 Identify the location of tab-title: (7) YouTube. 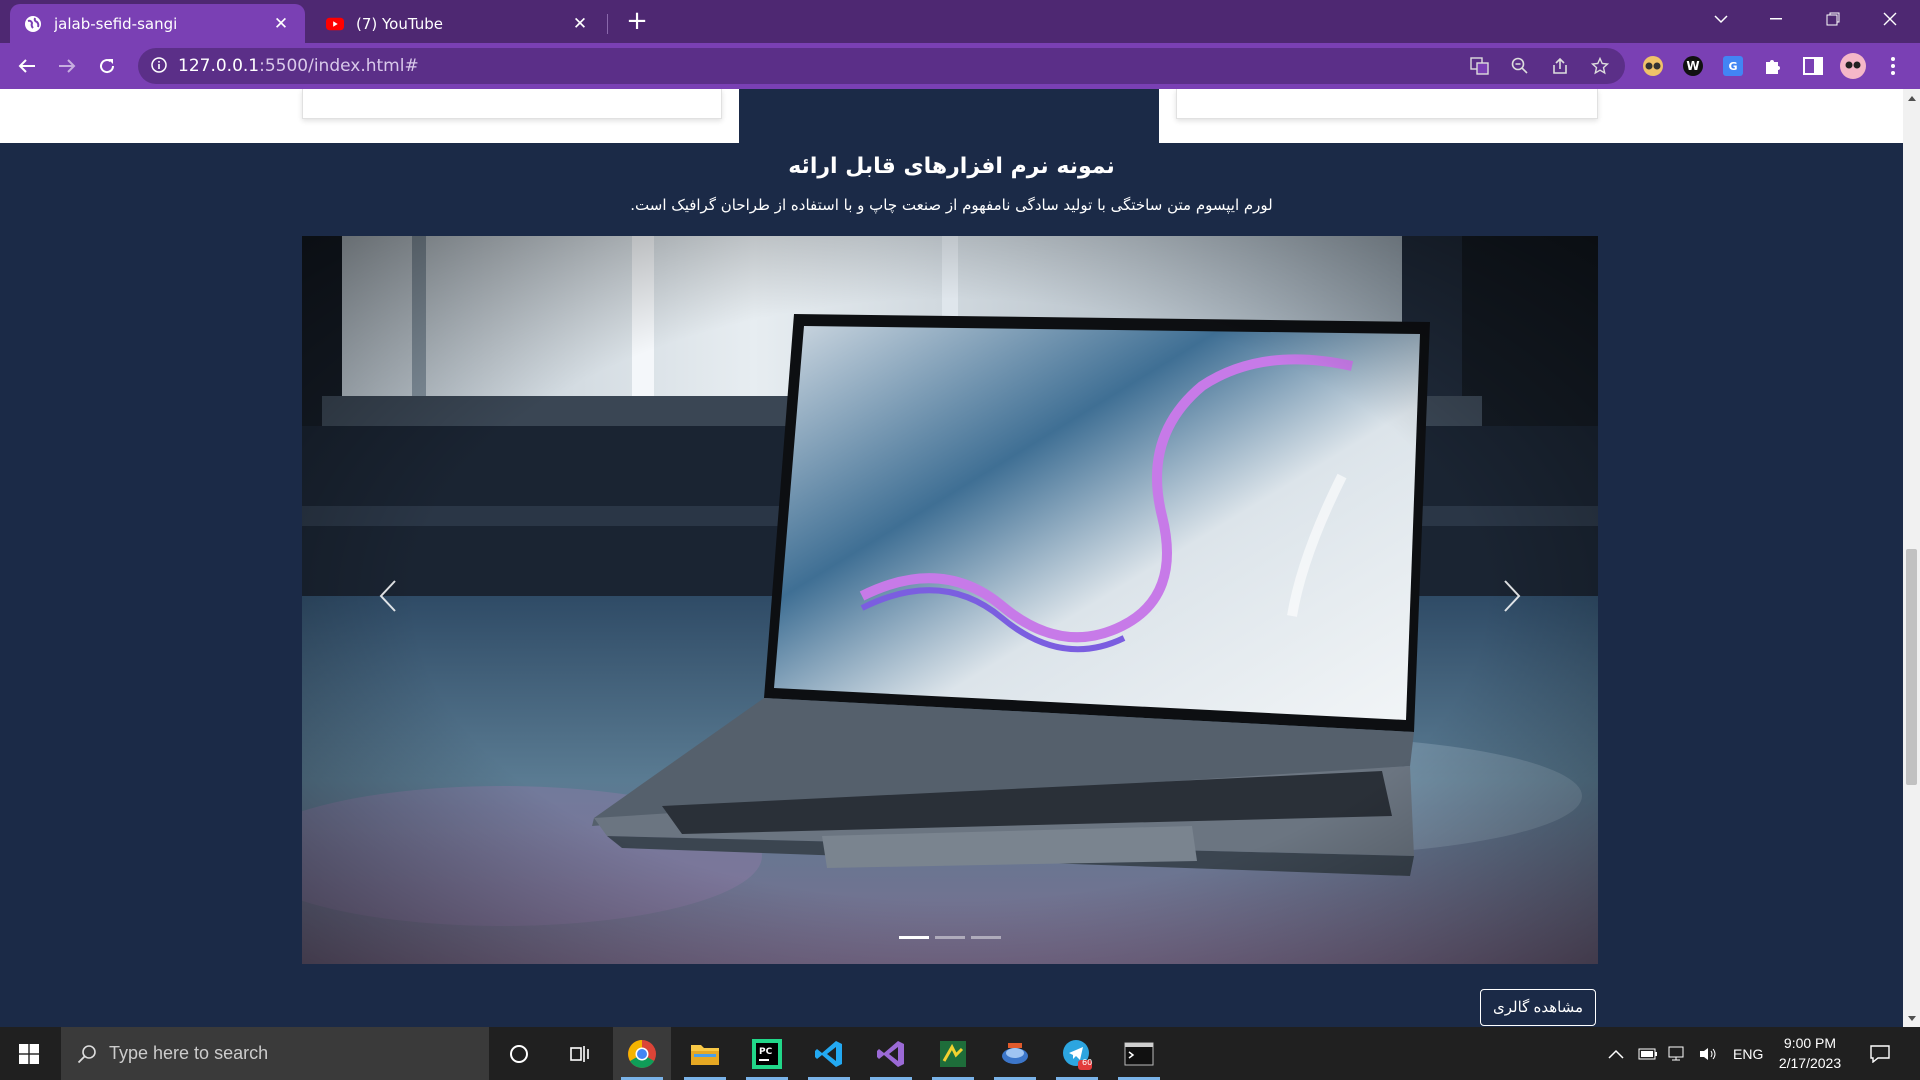
(400, 23).